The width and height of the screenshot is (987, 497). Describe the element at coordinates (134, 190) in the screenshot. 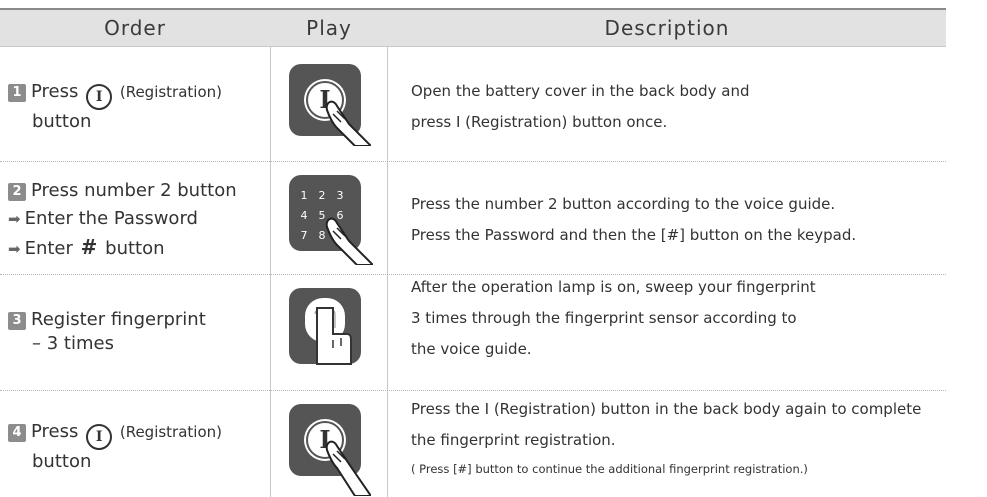

I see `order-text: Press number 2 button` at that location.